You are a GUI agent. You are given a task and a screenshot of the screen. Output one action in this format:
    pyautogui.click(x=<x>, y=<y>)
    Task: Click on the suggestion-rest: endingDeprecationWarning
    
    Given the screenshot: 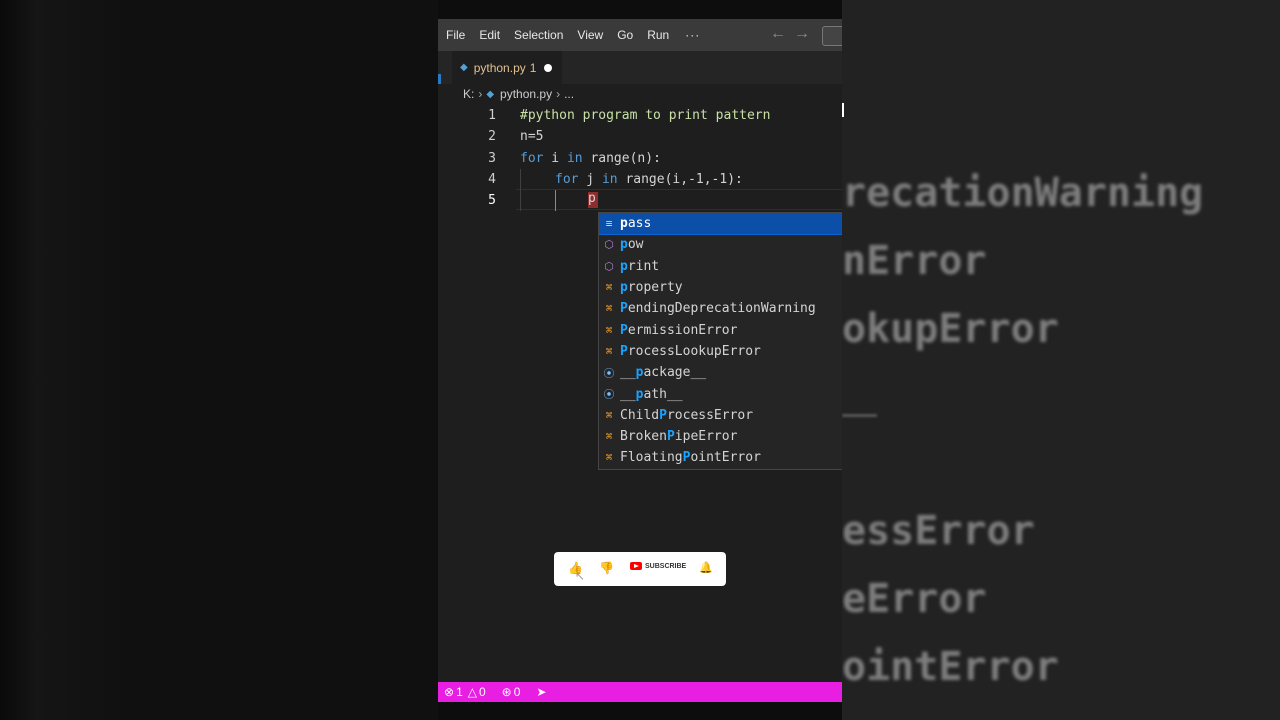 What is the action you would take?
    pyautogui.click(x=721, y=309)
    